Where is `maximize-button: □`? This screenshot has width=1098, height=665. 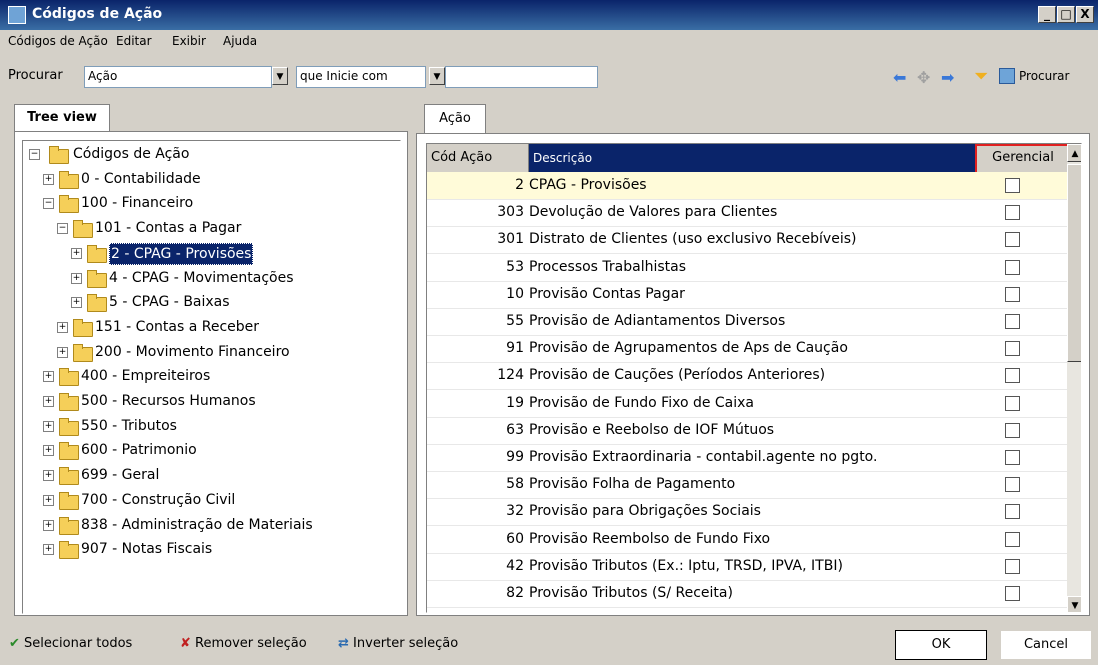
maximize-button: □ is located at coordinates (1066, 14).